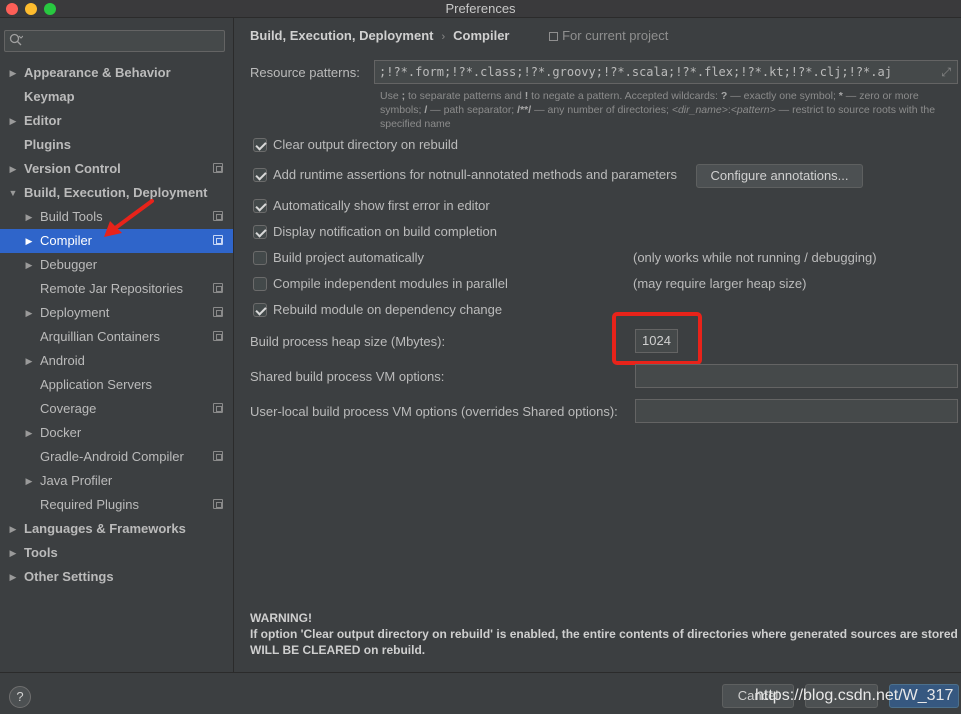 The image size is (961, 714). Describe the element at coordinates (381, 205) in the screenshot. I see `show-first-error-label: Automatically show first error in editor` at that location.